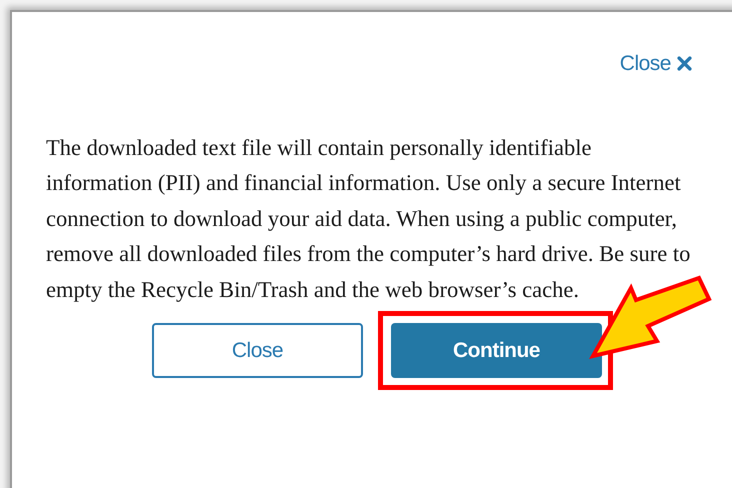 The width and height of the screenshot is (732, 488). Describe the element at coordinates (496, 350) in the screenshot. I see `continue-button: Continue` at that location.